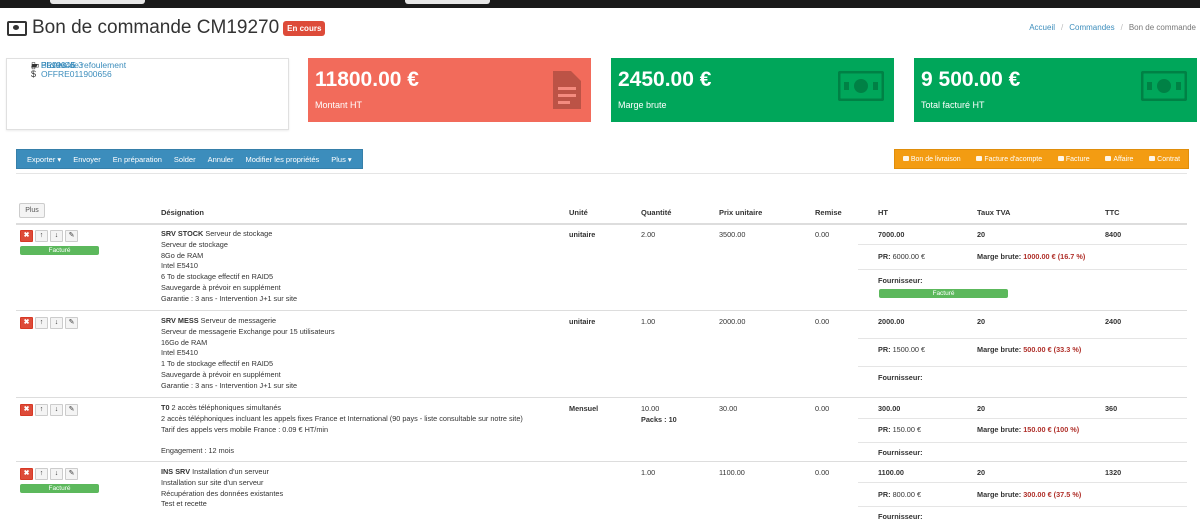 This screenshot has width=1200, height=521. What do you see at coordinates (656, 212) in the screenshot?
I see `col-quantite: Quantité` at bounding box center [656, 212].